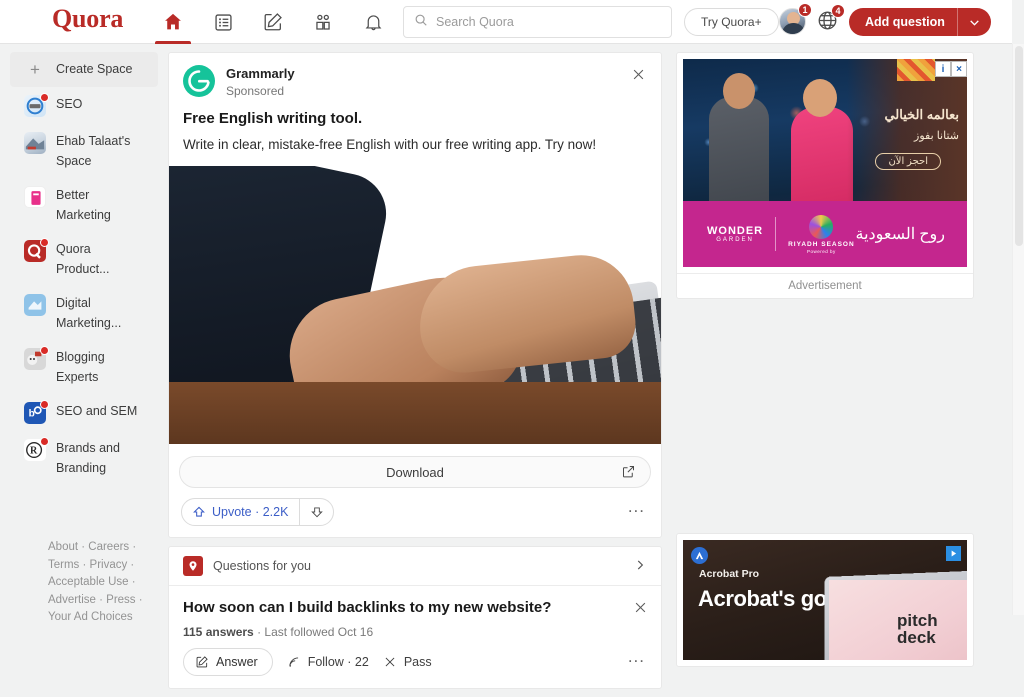 This screenshot has width=1024, height=697. I want to click on sidebar-item-ehab-talaats-space: Ehab Talaat's Space, so click(84, 151).